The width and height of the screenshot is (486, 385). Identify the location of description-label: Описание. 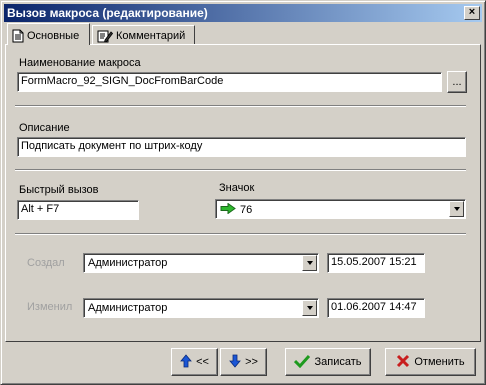
(44, 128).